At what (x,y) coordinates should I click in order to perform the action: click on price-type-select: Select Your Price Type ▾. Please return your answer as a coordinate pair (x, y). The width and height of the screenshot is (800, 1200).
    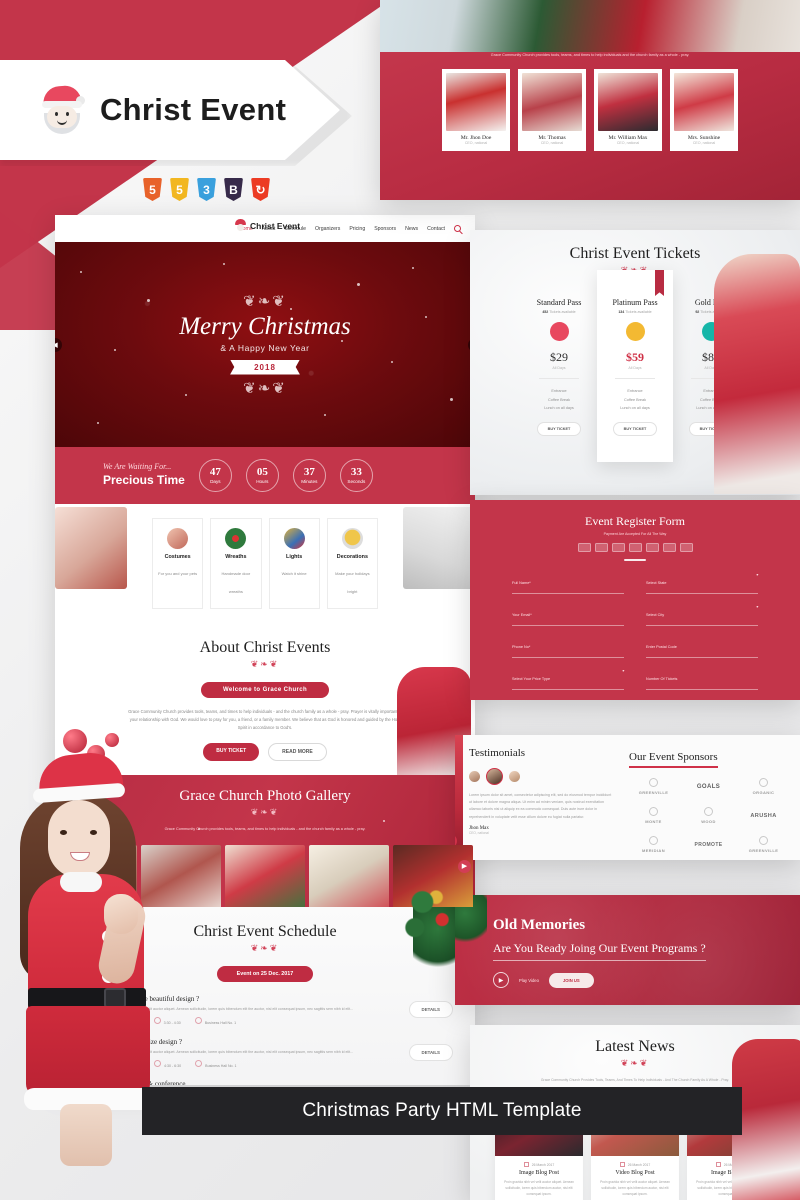
    Looking at the image, I should click on (568, 678).